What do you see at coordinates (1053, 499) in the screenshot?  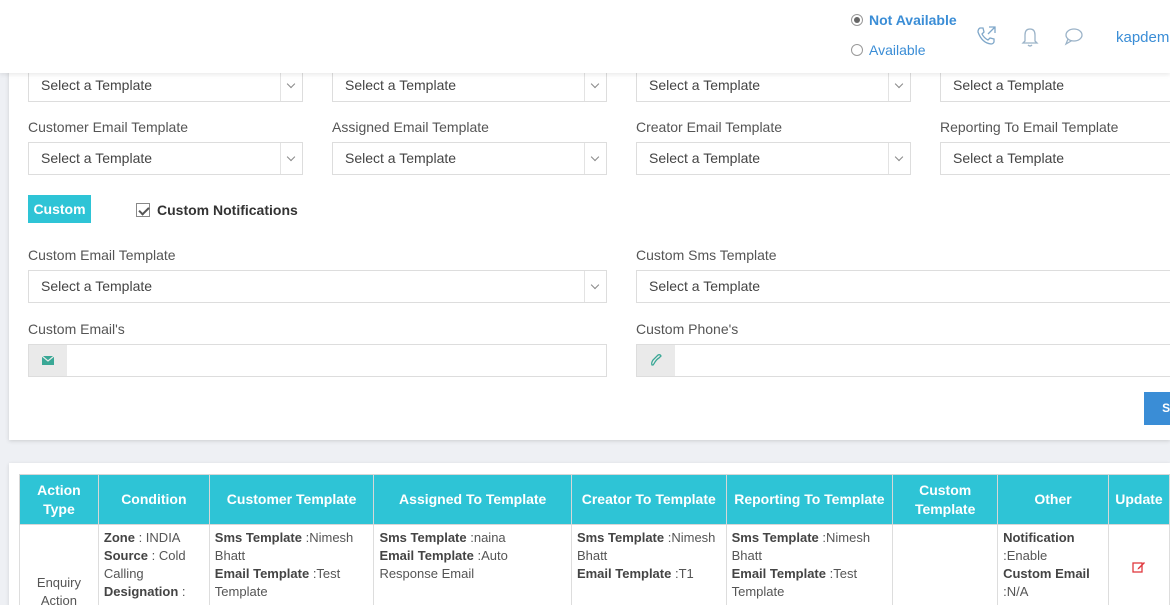 I see `column-header: Other` at bounding box center [1053, 499].